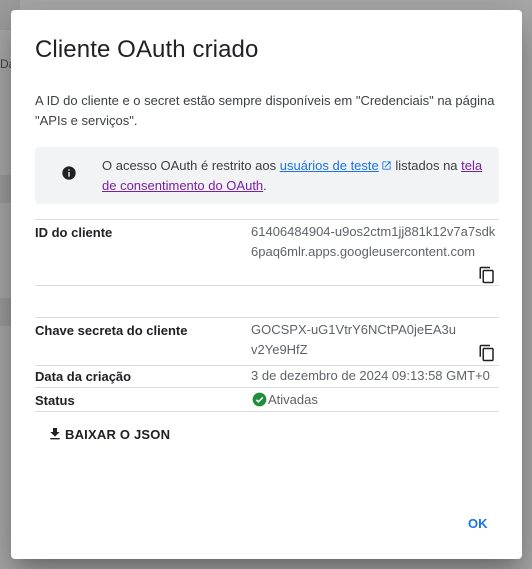 The width and height of the screenshot is (532, 569). Describe the element at coordinates (478, 523) in the screenshot. I see `ok-button: OK` at that location.